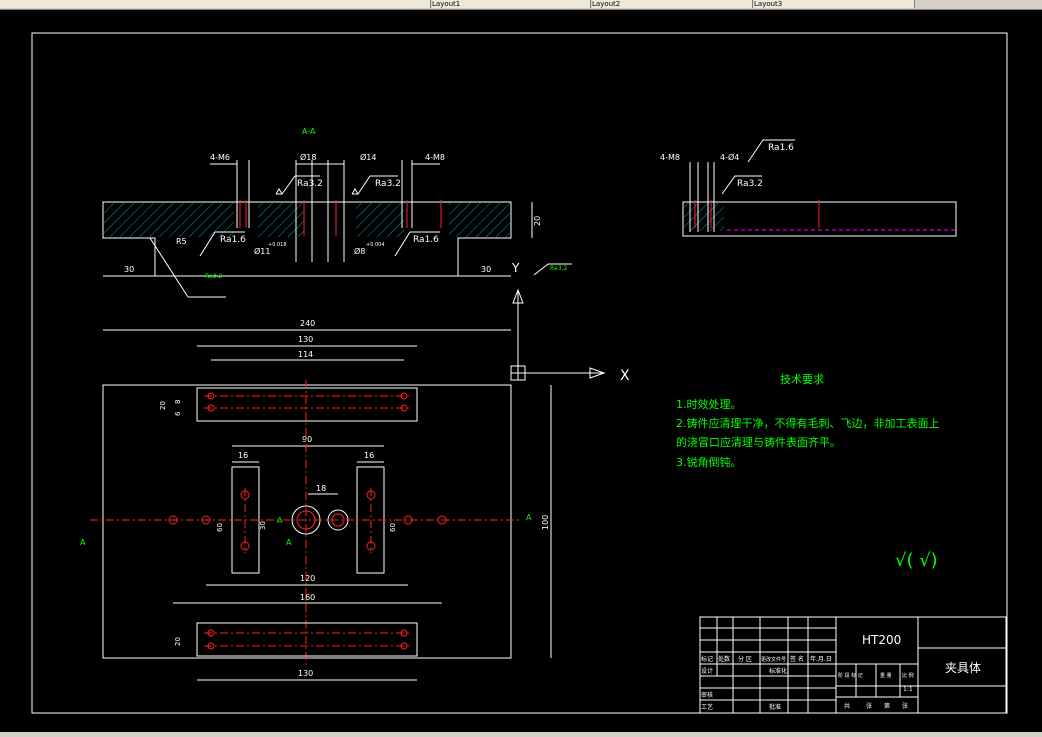 This screenshot has height=737, width=1042. Describe the element at coordinates (707, 695) in the screenshot. I see `tb-shenhe: 审核` at that location.